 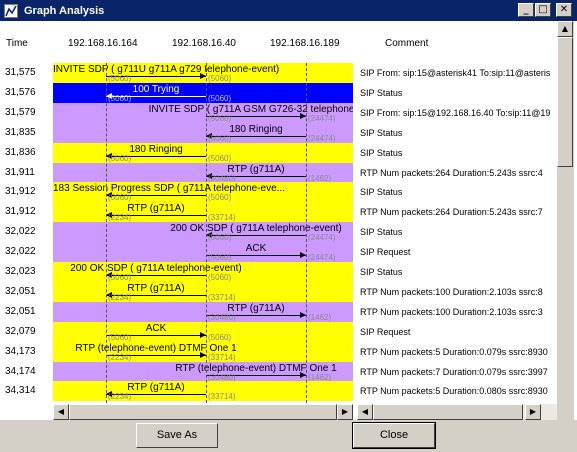 I want to click on time-cell: 31,579, so click(x=20, y=112).